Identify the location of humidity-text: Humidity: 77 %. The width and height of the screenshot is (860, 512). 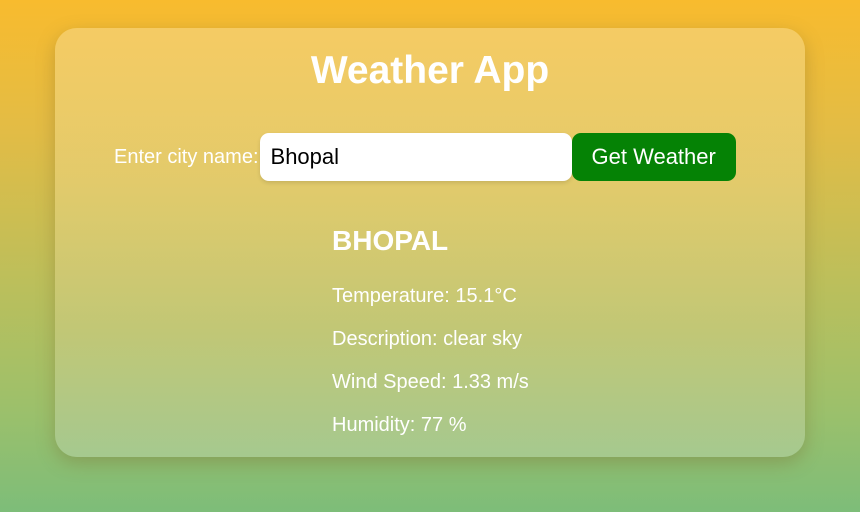
(399, 425).